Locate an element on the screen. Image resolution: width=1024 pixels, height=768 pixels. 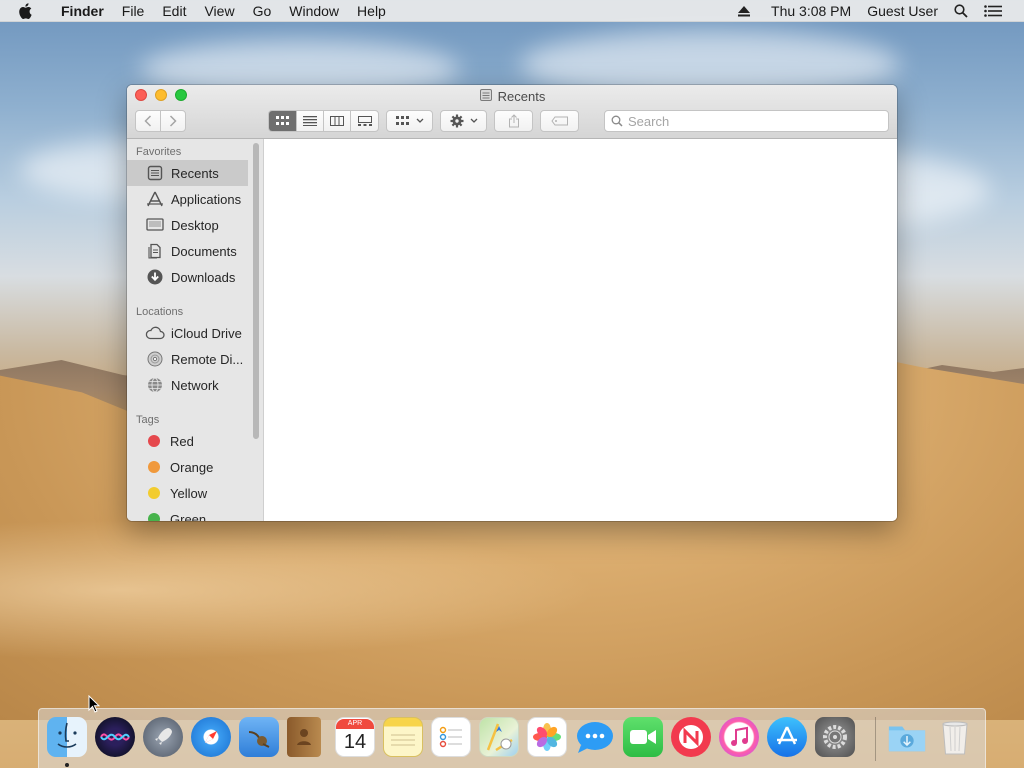
sidebar-item-icloud-drive: iCloud Drive is located at coordinates (187, 333).